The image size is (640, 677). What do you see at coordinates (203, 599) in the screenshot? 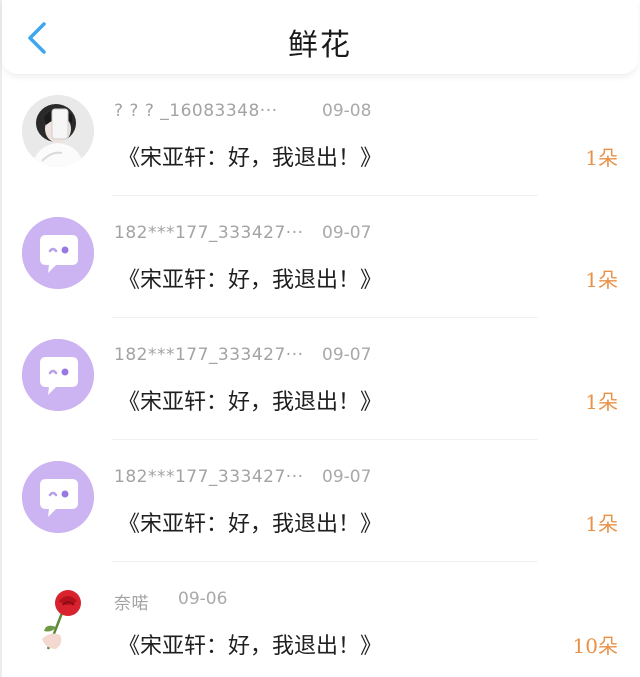
I see `sent-date: 09-06` at bounding box center [203, 599].